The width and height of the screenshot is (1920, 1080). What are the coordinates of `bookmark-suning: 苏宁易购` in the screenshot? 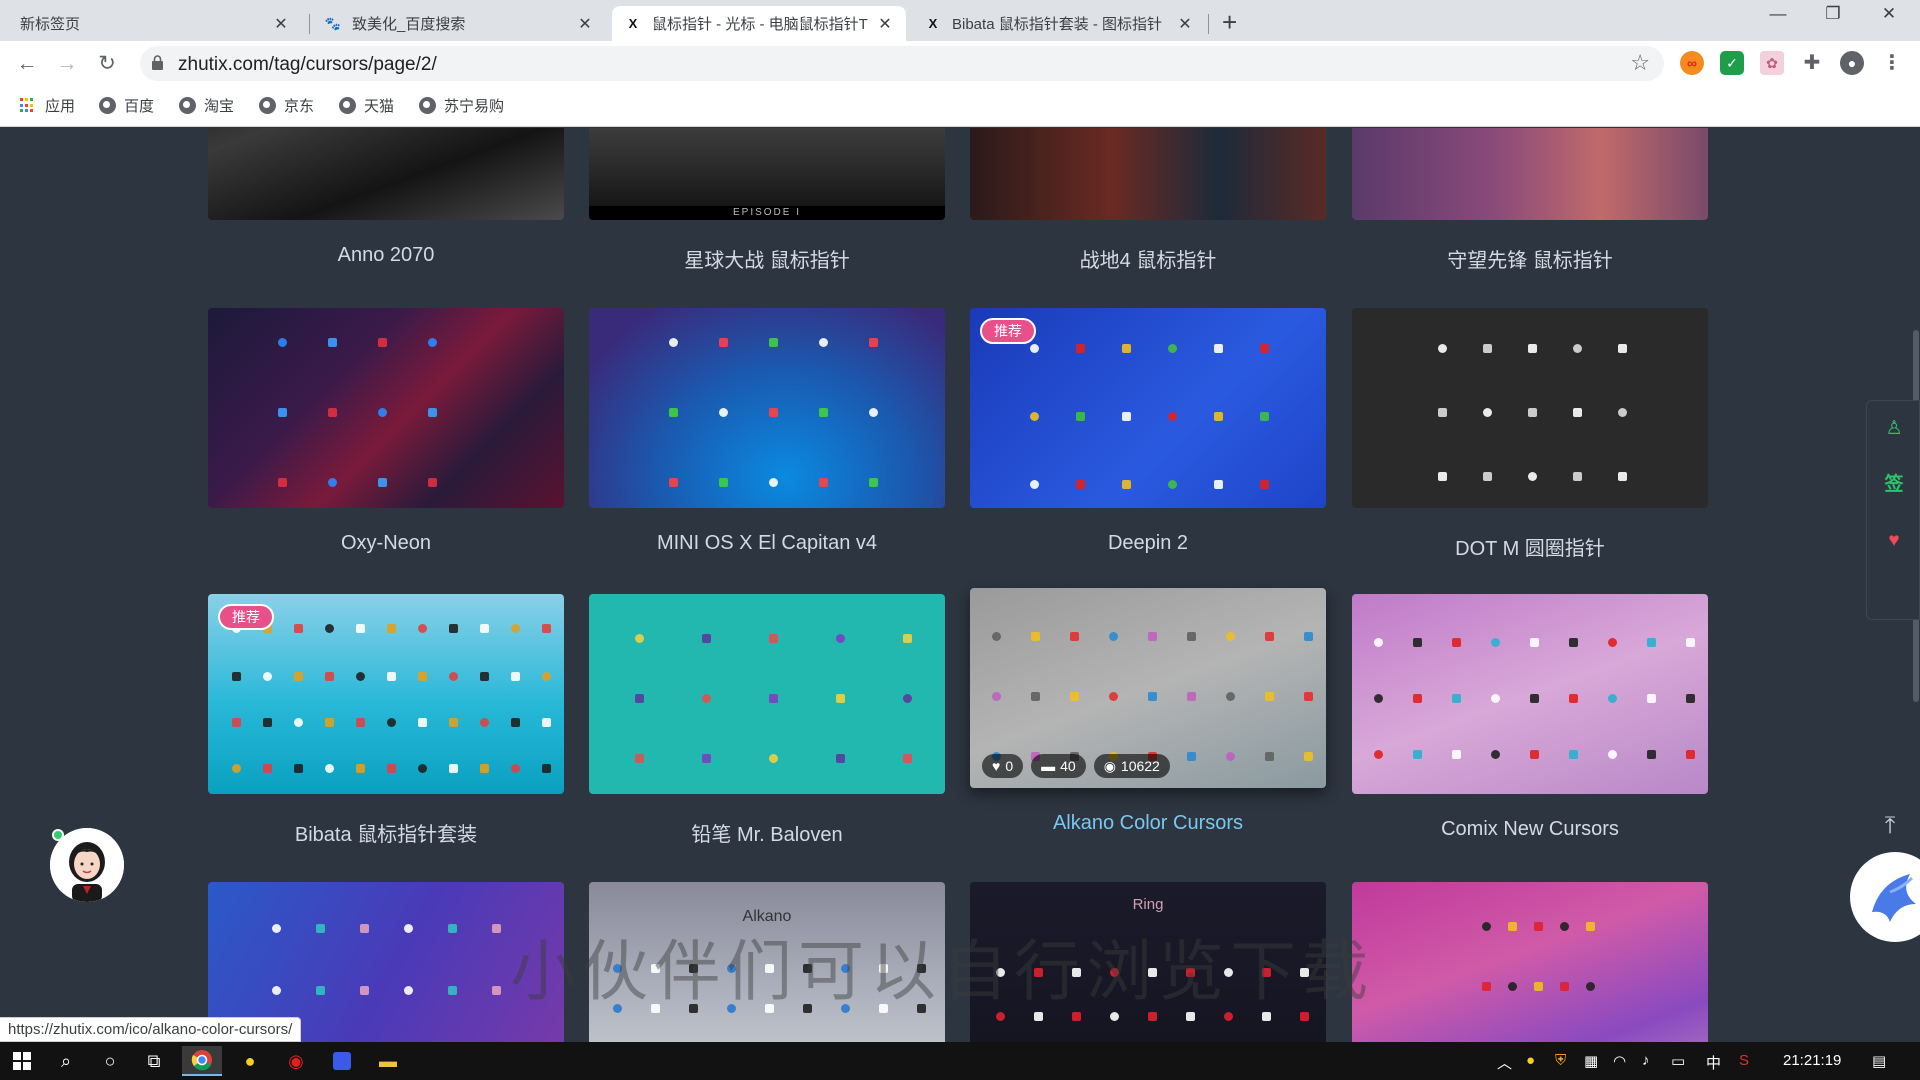 It's located at (461, 105).